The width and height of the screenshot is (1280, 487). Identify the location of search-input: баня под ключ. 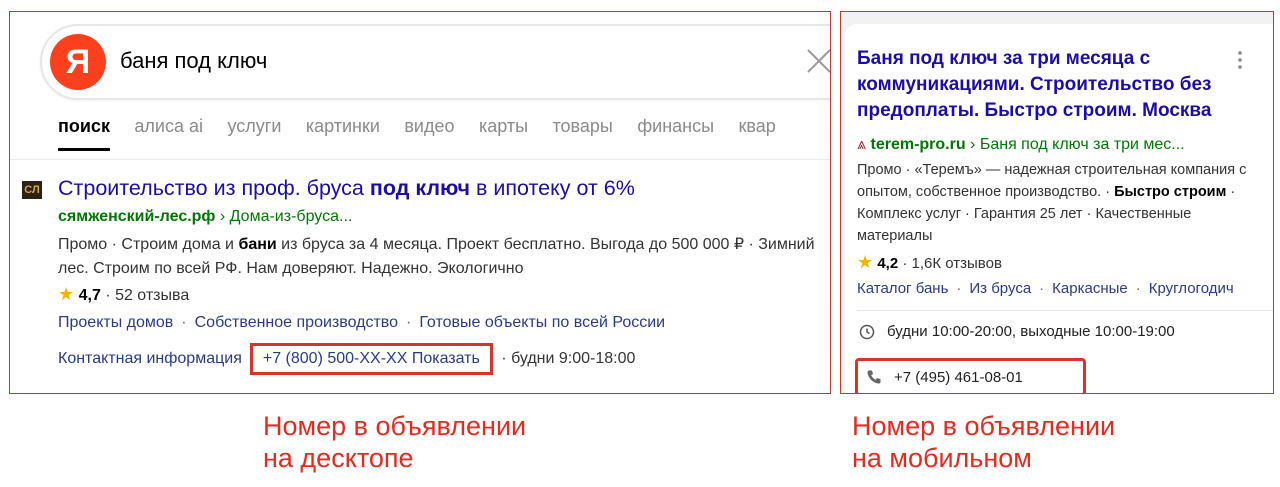
(193, 61).